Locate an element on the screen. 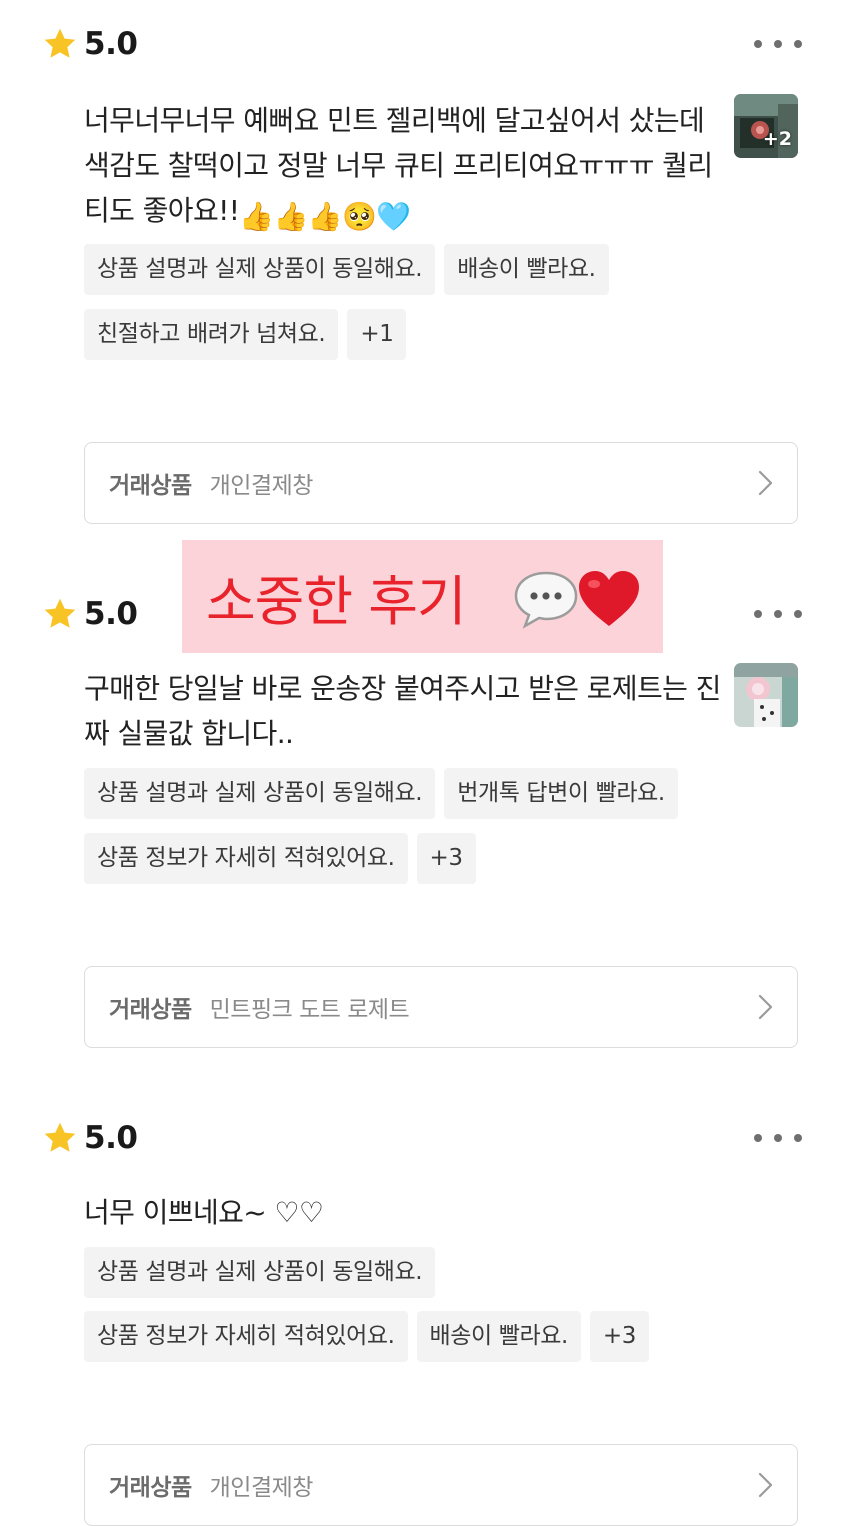 This screenshot has width=844, height=1526. highlight-banner: 소중한 후기 is located at coordinates (422, 596).